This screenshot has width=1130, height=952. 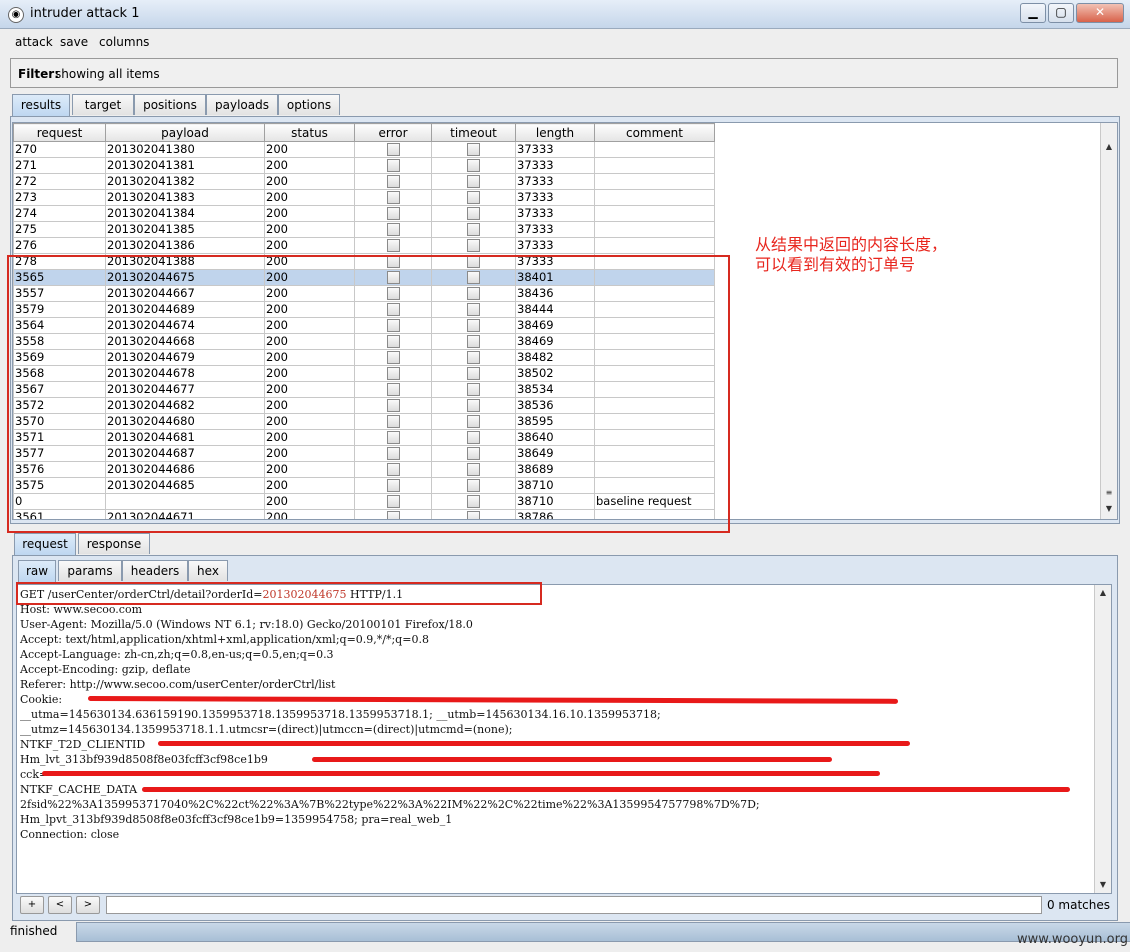 I want to click on col-header-error: error, so click(x=393, y=132).